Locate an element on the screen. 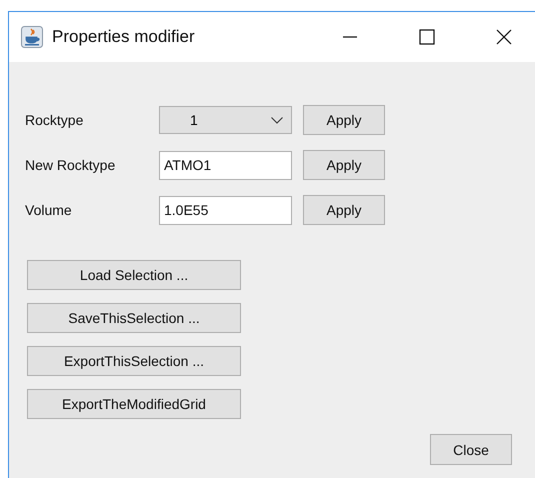 This screenshot has width=535, height=478. coffee-cup-icon is located at coordinates (32, 37).